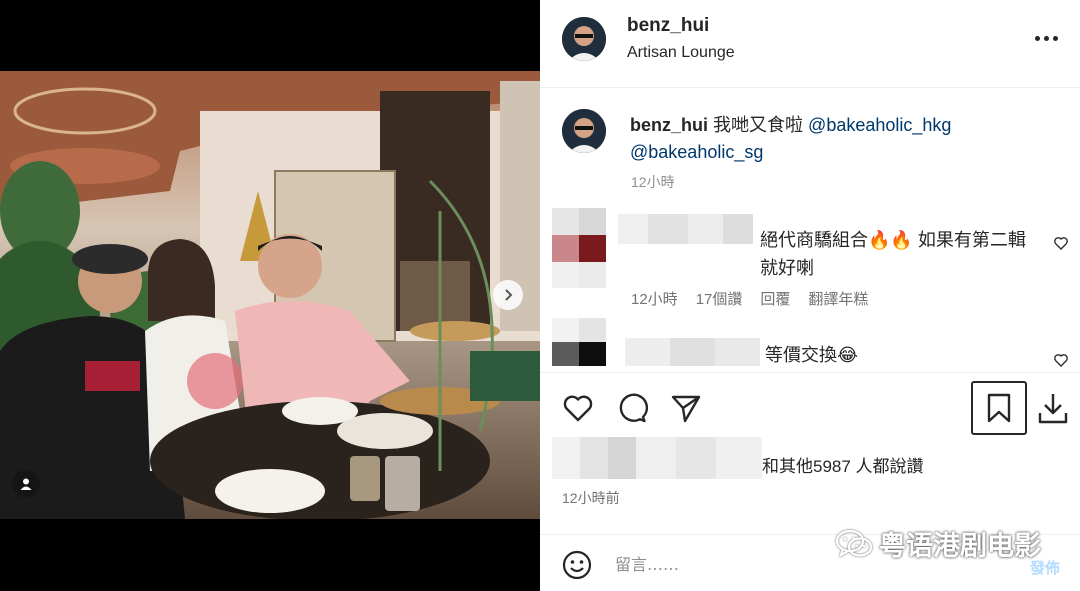 The image size is (1080, 591). I want to click on post-author-username: benz_hui, so click(668, 26).